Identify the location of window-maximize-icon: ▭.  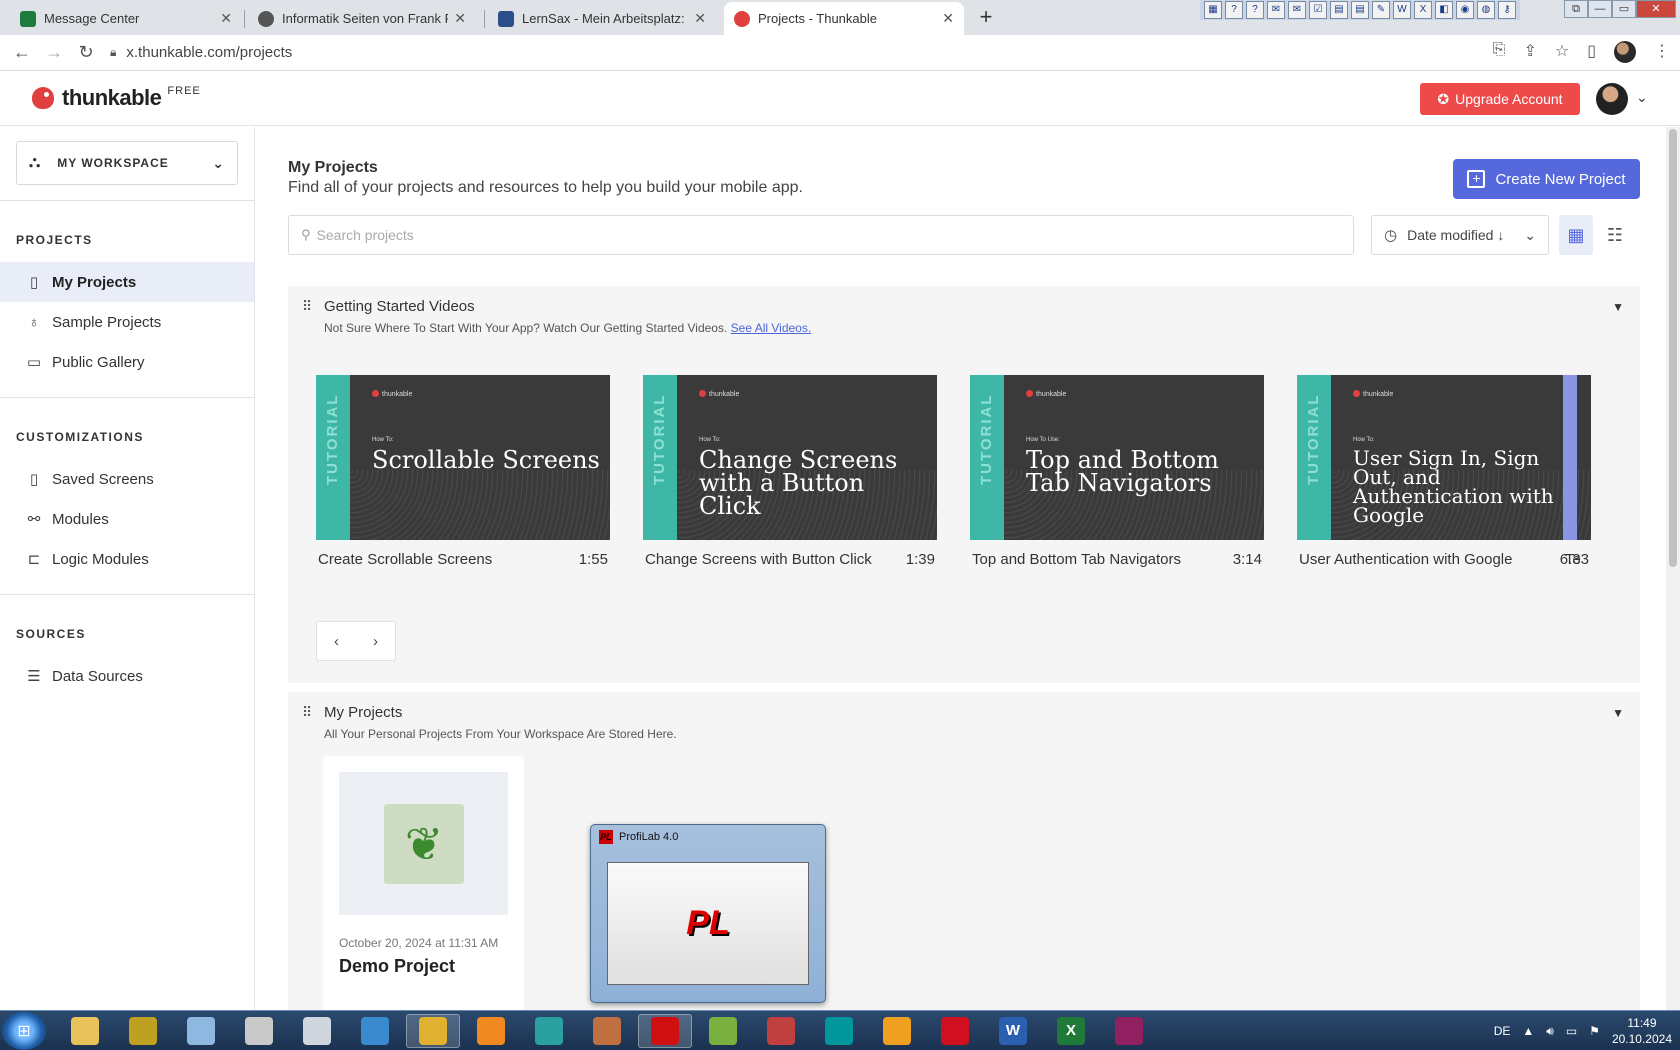
(1624, 9).